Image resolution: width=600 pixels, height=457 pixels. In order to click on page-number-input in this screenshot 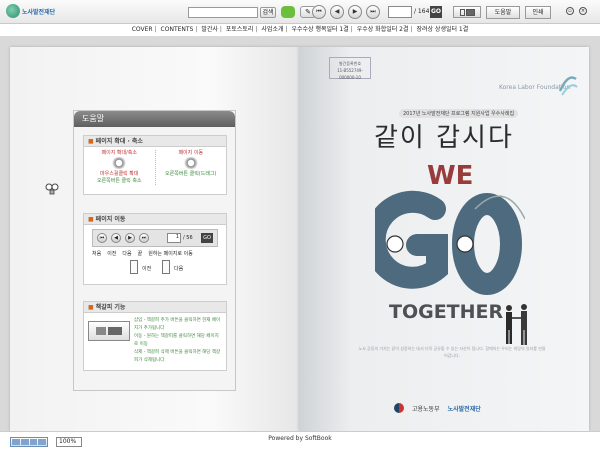, I will do `click(400, 12)`.